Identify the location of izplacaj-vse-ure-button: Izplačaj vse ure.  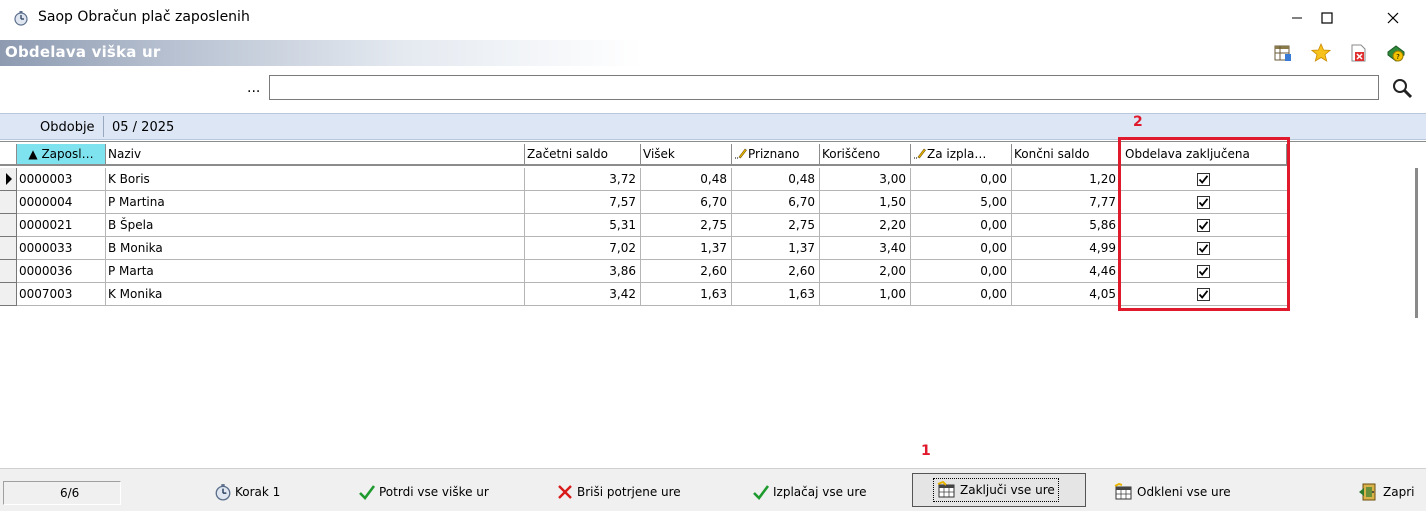
(809, 492).